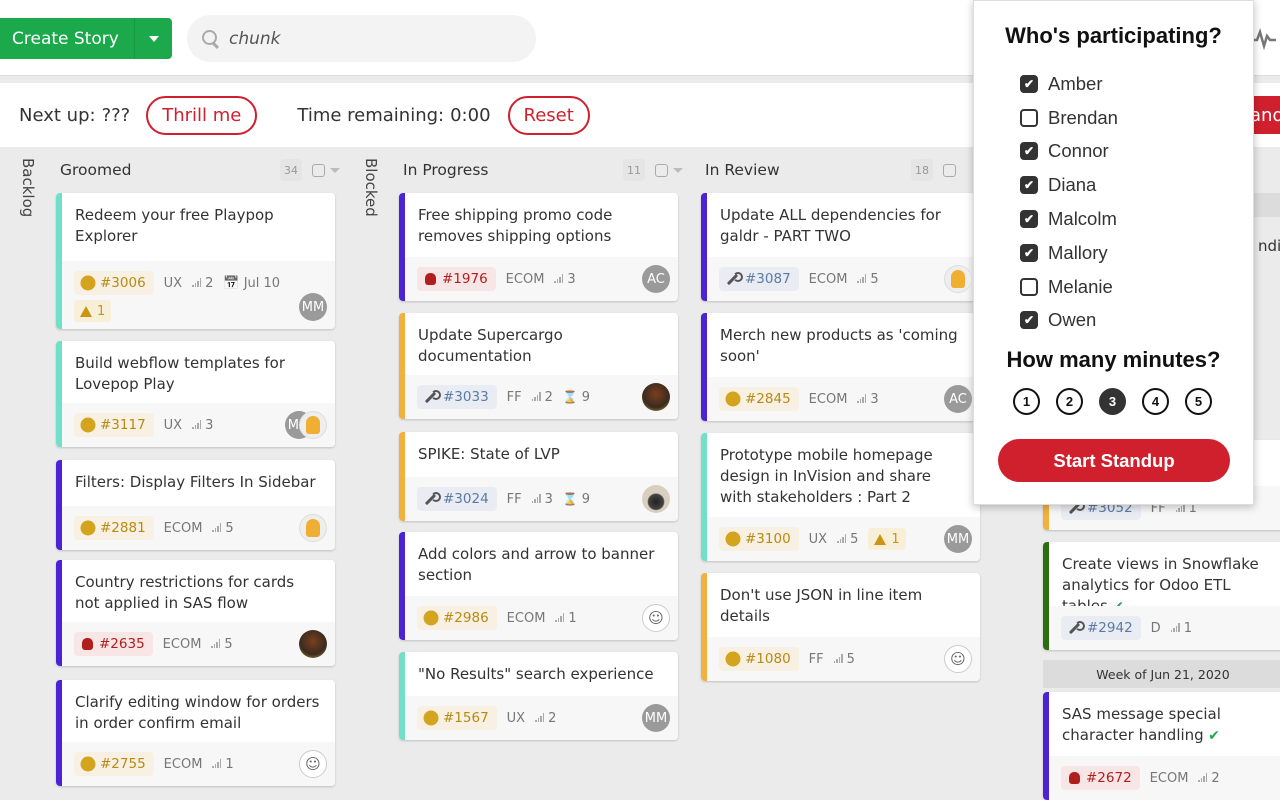 The height and width of the screenshot is (800, 1280). Describe the element at coordinates (538, 476) in the screenshot. I see `story-card: SPIKE: State of LVP #3024 FF 3 ⌛ 9` at that location.